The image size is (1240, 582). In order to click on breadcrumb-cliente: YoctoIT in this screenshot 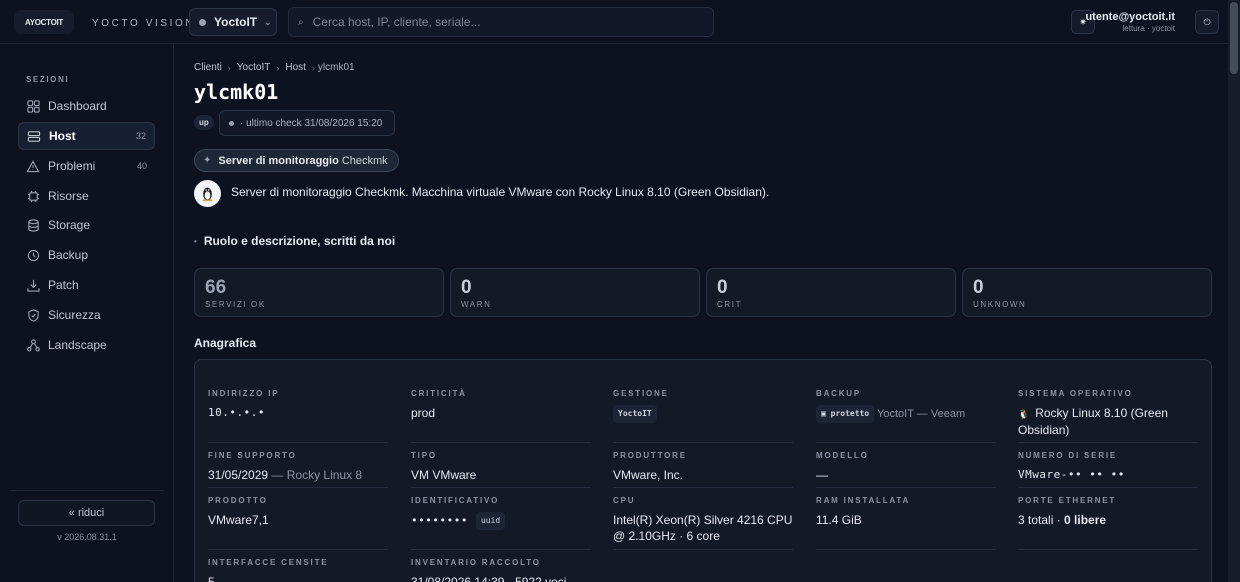, I will do `click(254, 67)`.